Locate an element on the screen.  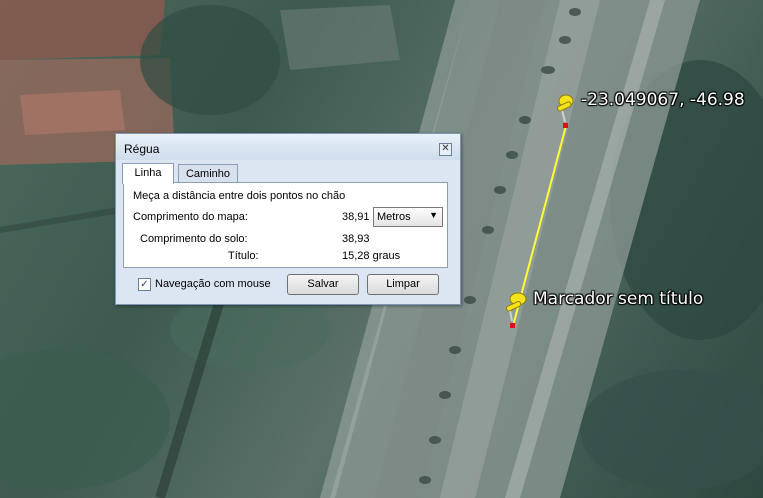
save-button: Salvar is located at coordinates (323, 284).